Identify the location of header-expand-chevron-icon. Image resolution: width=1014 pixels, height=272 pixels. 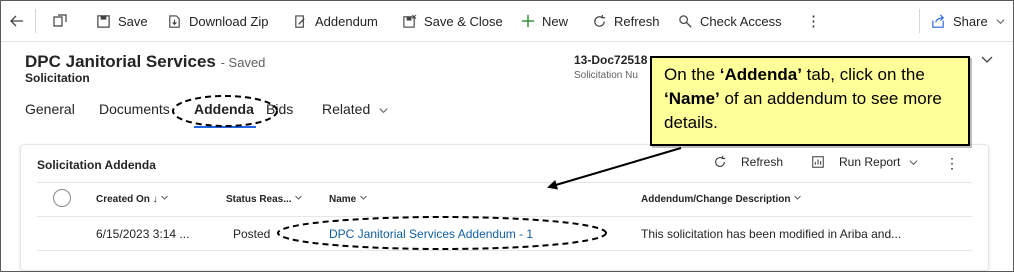
(987, 59).